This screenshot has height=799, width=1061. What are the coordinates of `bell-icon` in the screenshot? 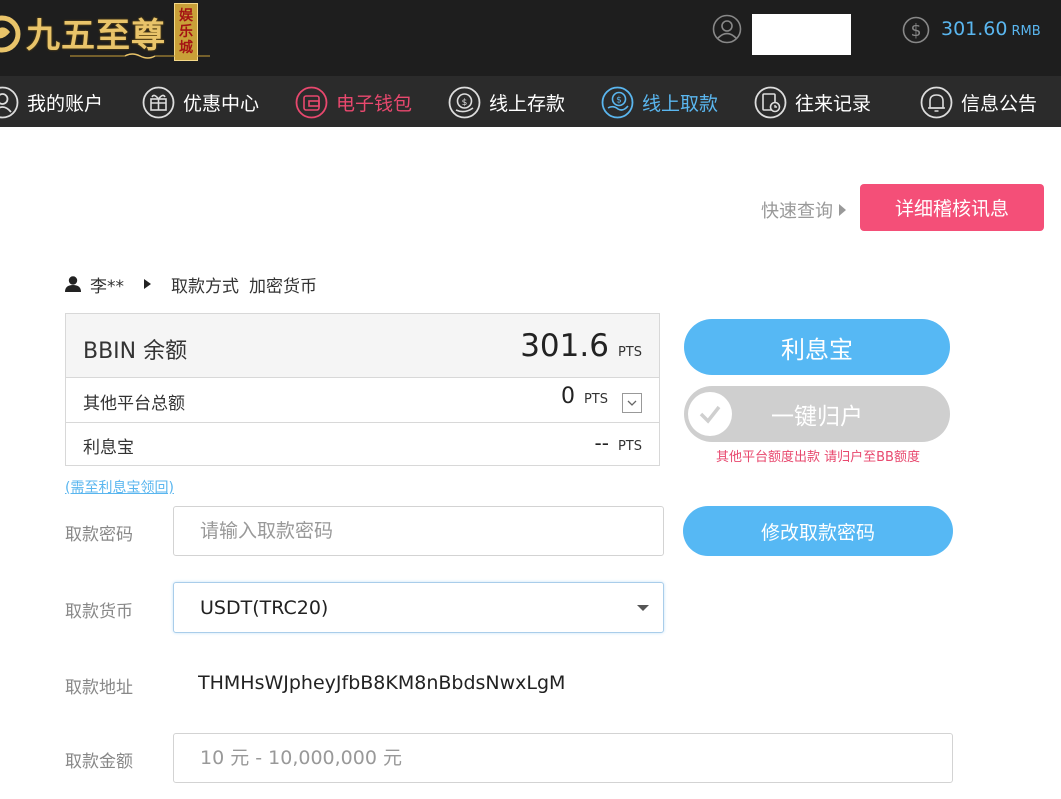 It's located at (936, 102).